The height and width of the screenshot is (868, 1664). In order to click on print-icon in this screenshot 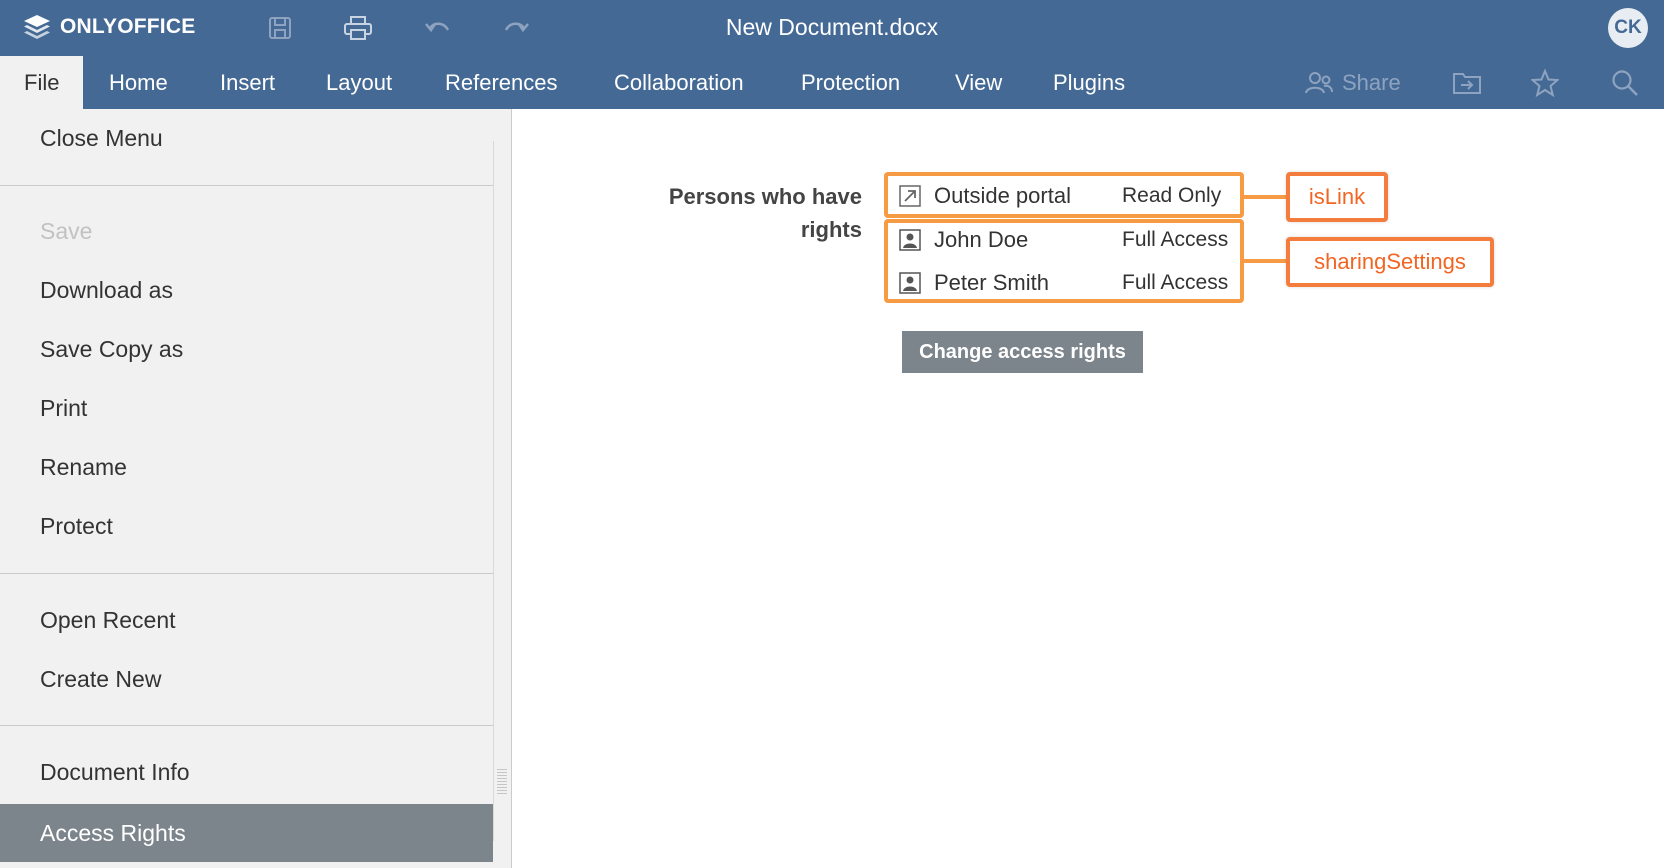, I will do `click(358, 28)`.